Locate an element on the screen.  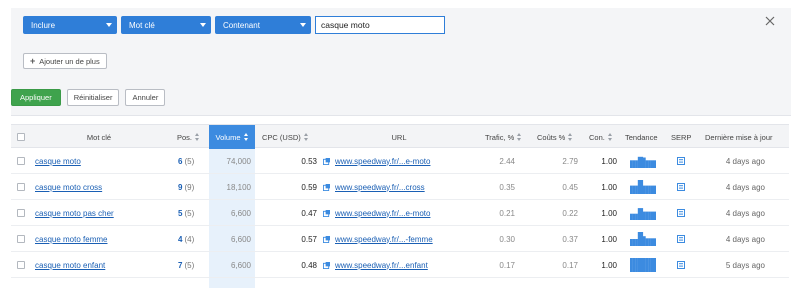
col-url: URL is located at coordinates (399, 137).